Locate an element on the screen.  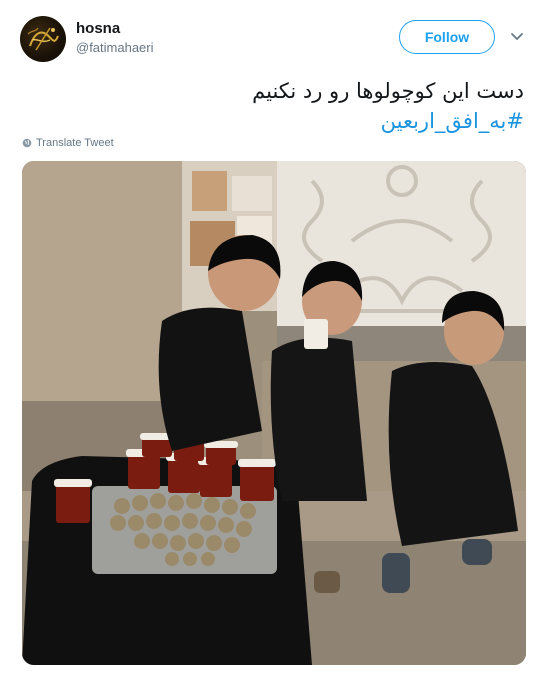
author-name: hosna is located at coordinates (98, 28).